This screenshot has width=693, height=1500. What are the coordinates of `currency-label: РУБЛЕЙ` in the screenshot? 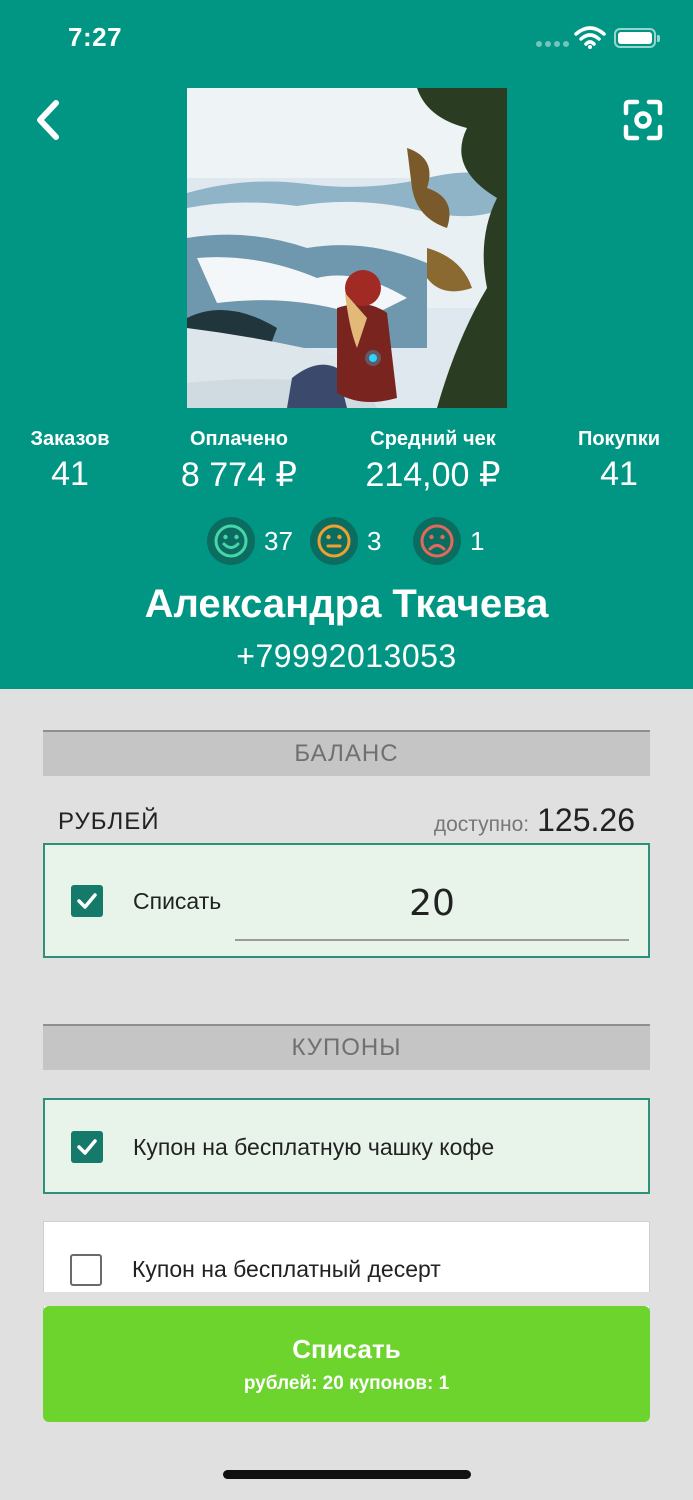 It's located at (109, 821).